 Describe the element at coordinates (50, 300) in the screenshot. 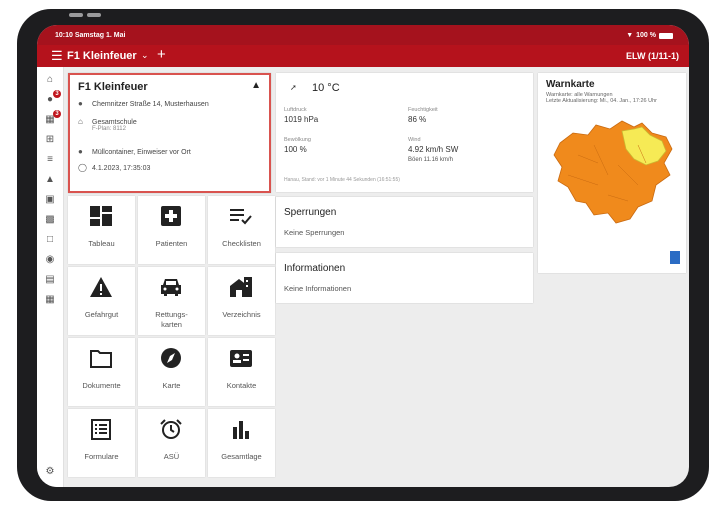

I see `form-icon: ▦` at that location.